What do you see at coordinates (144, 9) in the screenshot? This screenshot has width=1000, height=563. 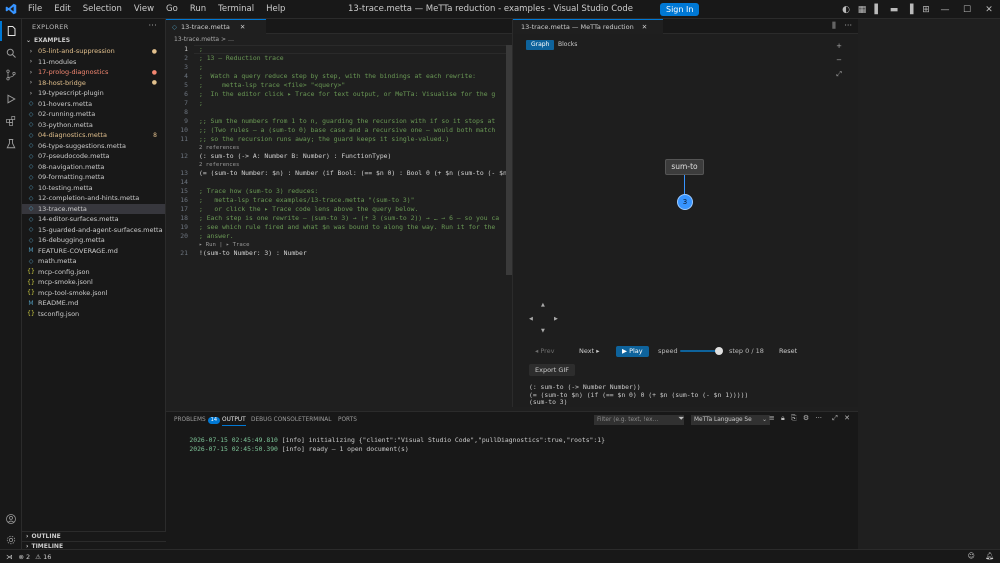 I see `menu-view: View` at bounding box center [144, 9].